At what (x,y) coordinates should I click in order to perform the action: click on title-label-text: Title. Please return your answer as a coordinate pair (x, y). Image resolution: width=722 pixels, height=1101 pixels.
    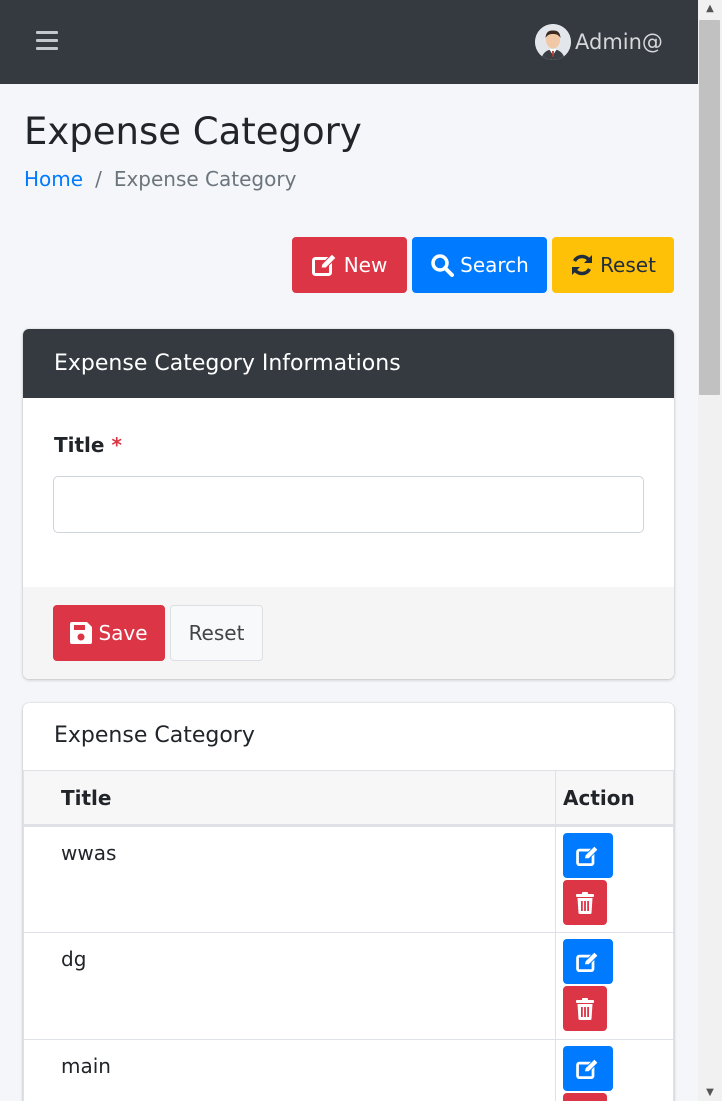
    Looking at the image, I should click on (79, 445).